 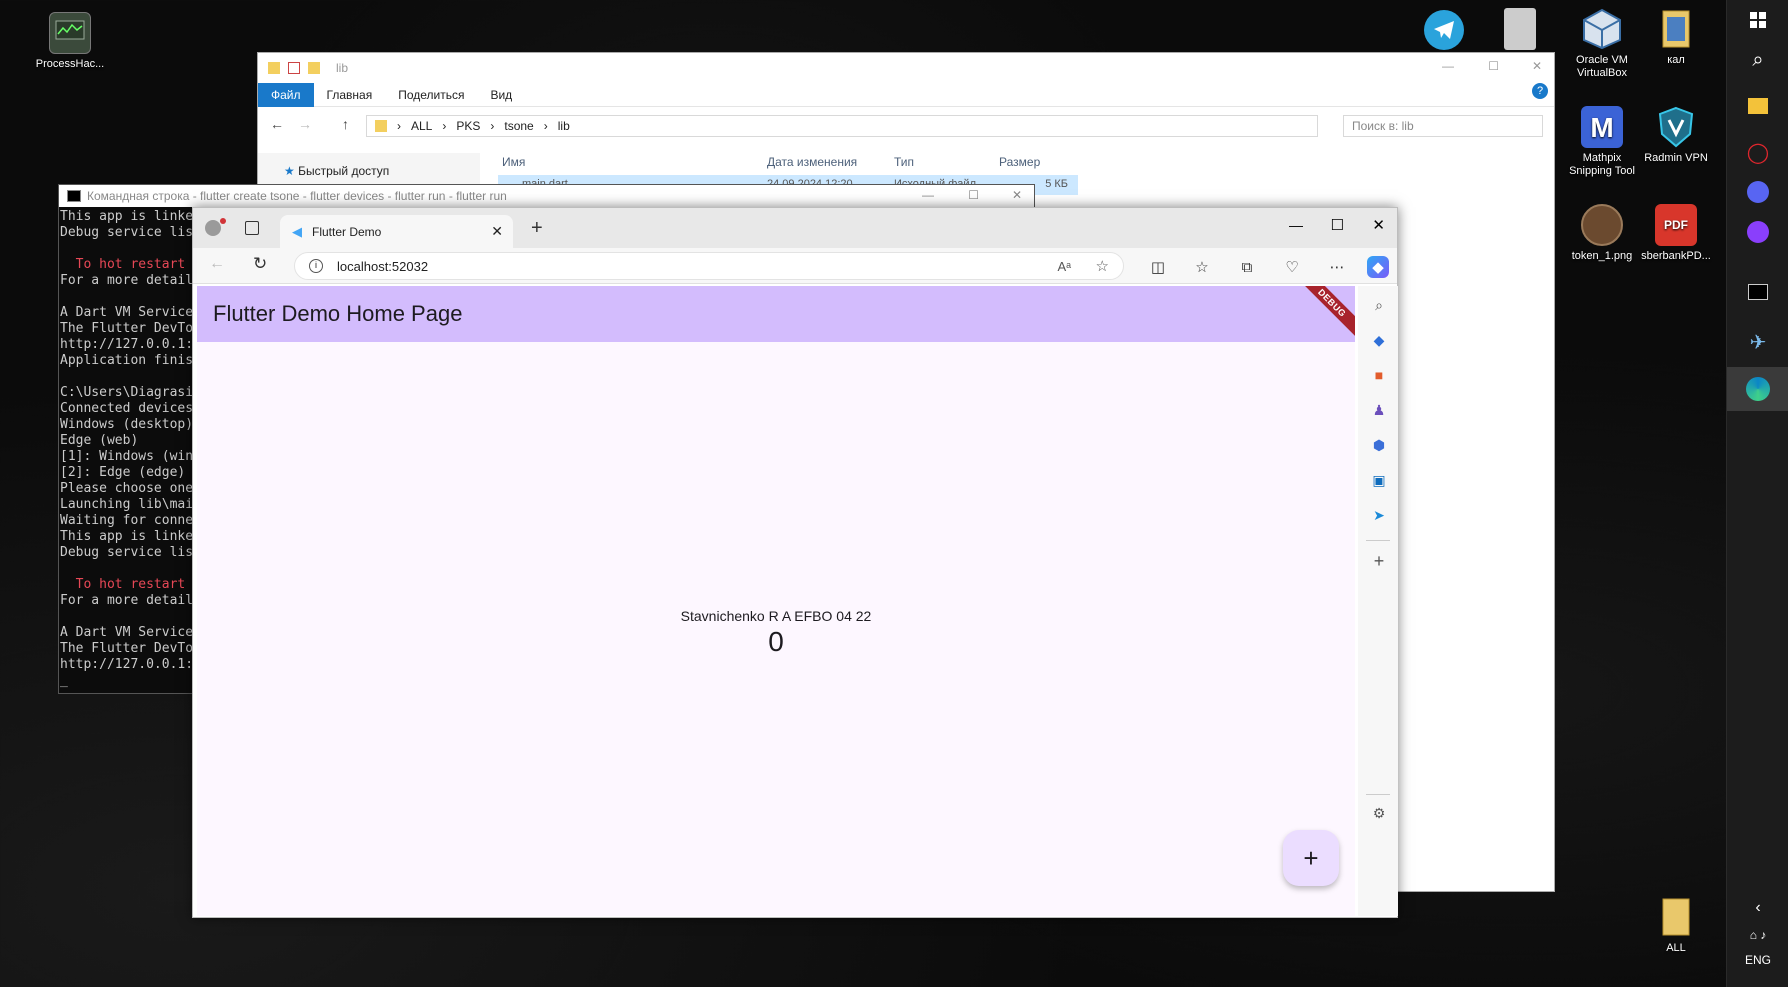 I want to click on checklist-icon, so click(x=294, y=68).